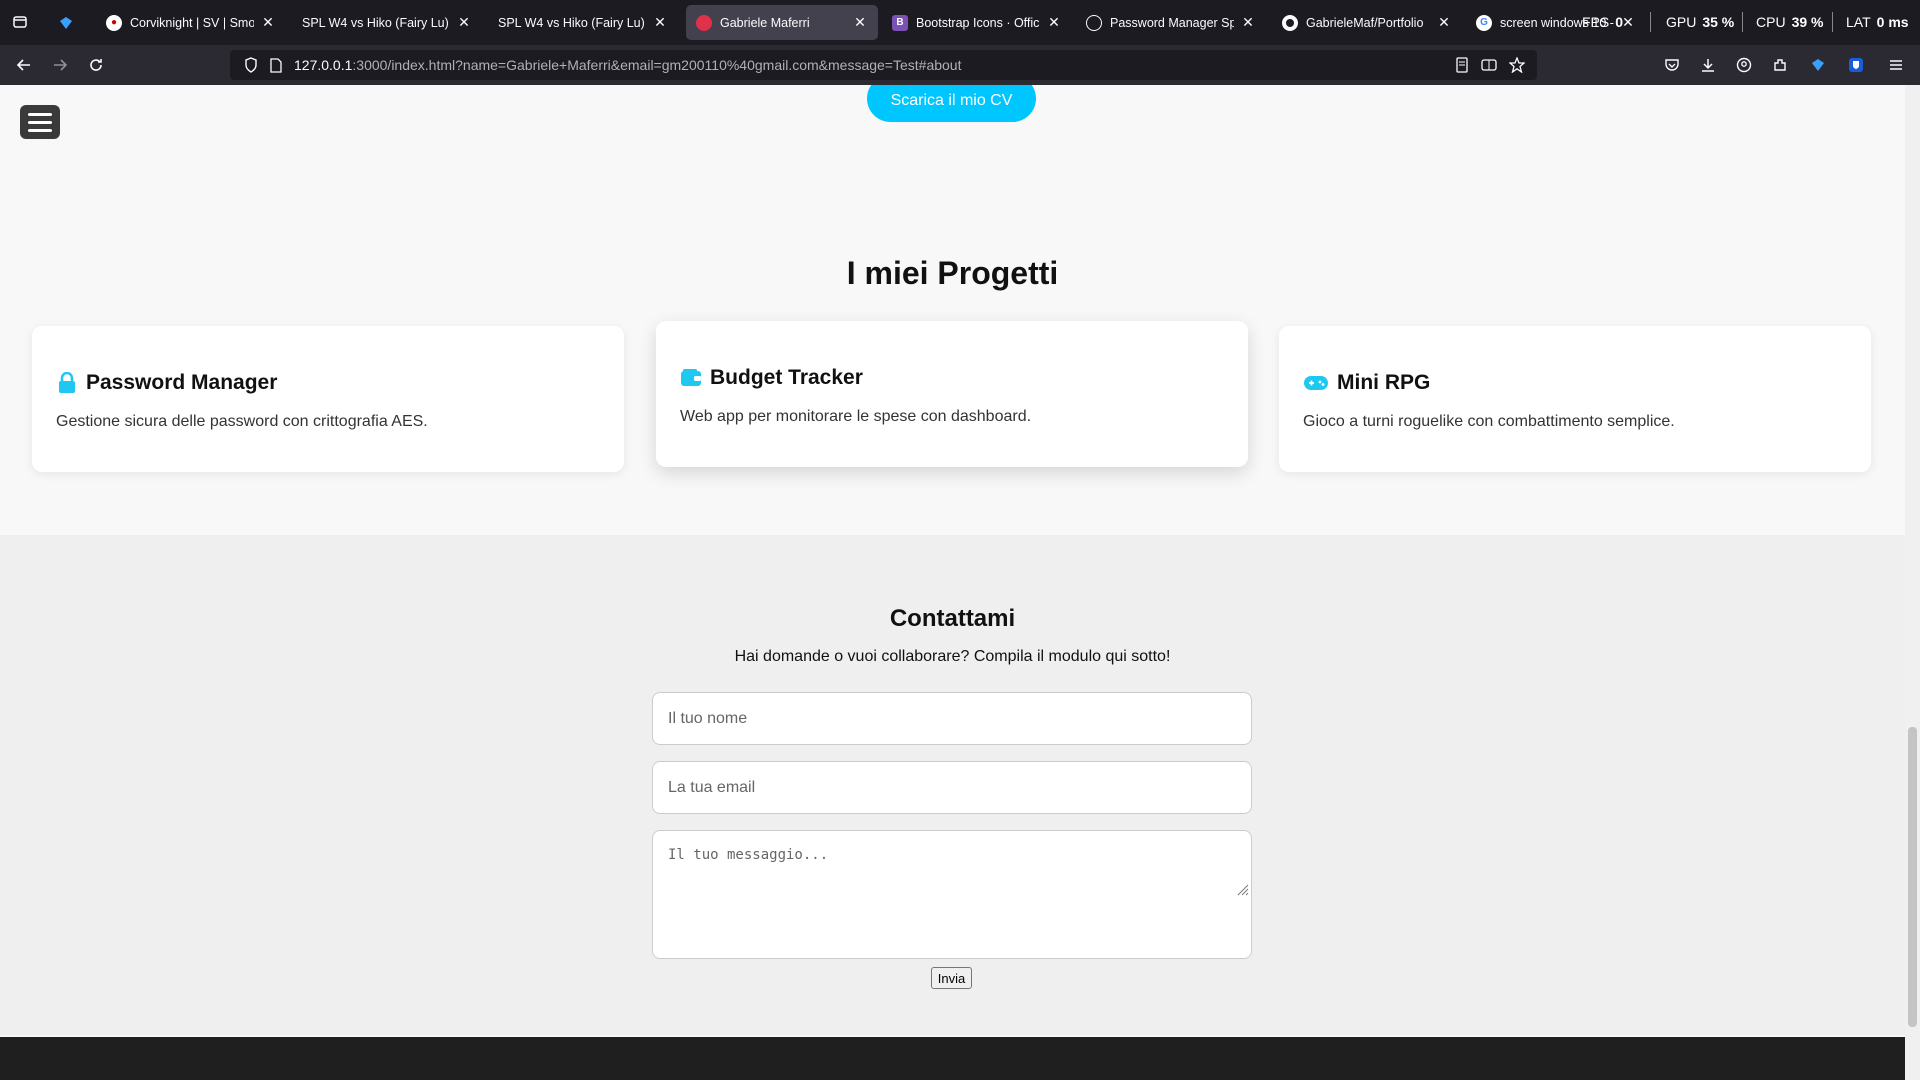 The height and width of the screenshot is (1080, 1920). I want to click on bitwarden-icon, so click(1856, 65).